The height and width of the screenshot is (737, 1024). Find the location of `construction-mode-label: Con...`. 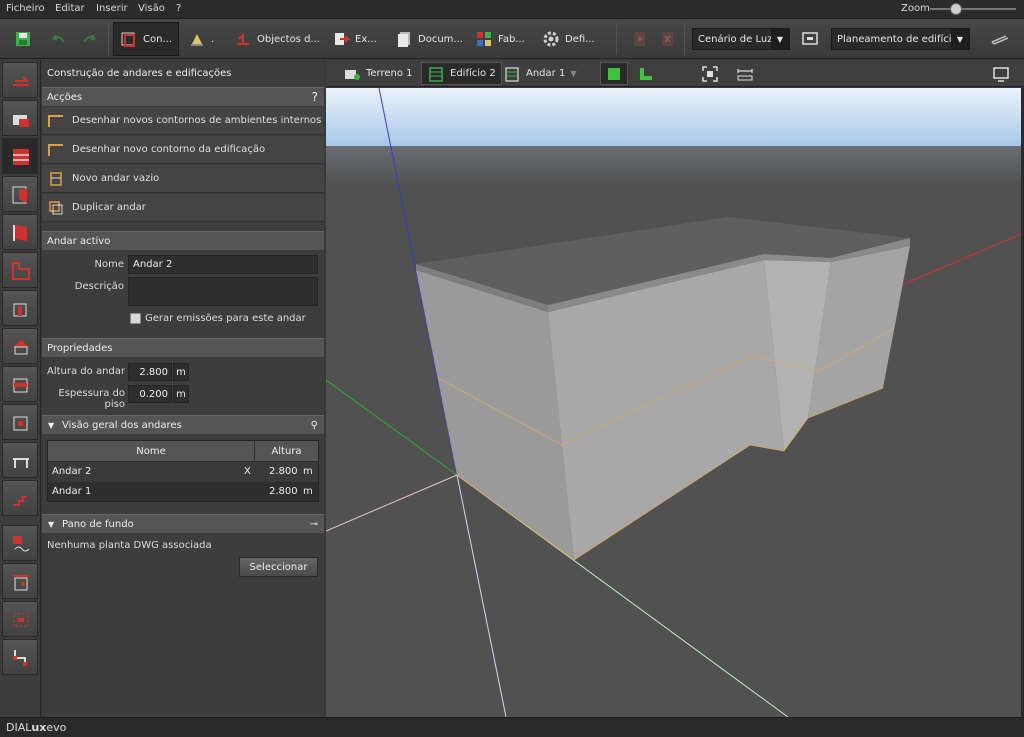

construction-mode-label: Con... is located at coordinates (157, 39).